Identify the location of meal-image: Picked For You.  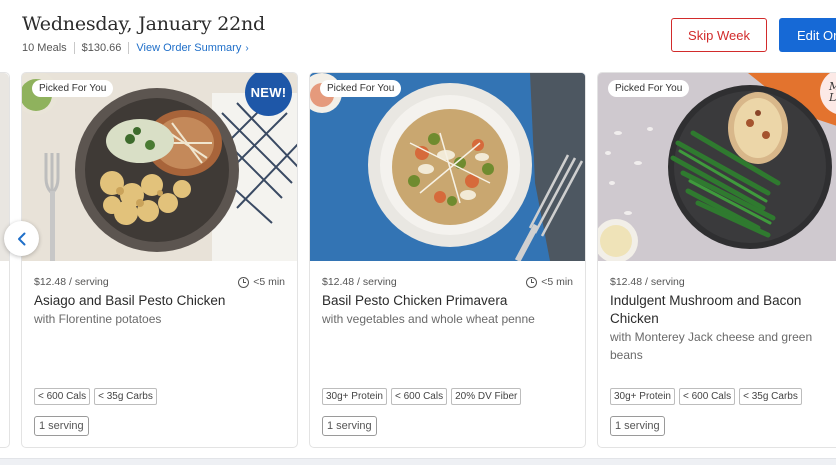
(447, 167).